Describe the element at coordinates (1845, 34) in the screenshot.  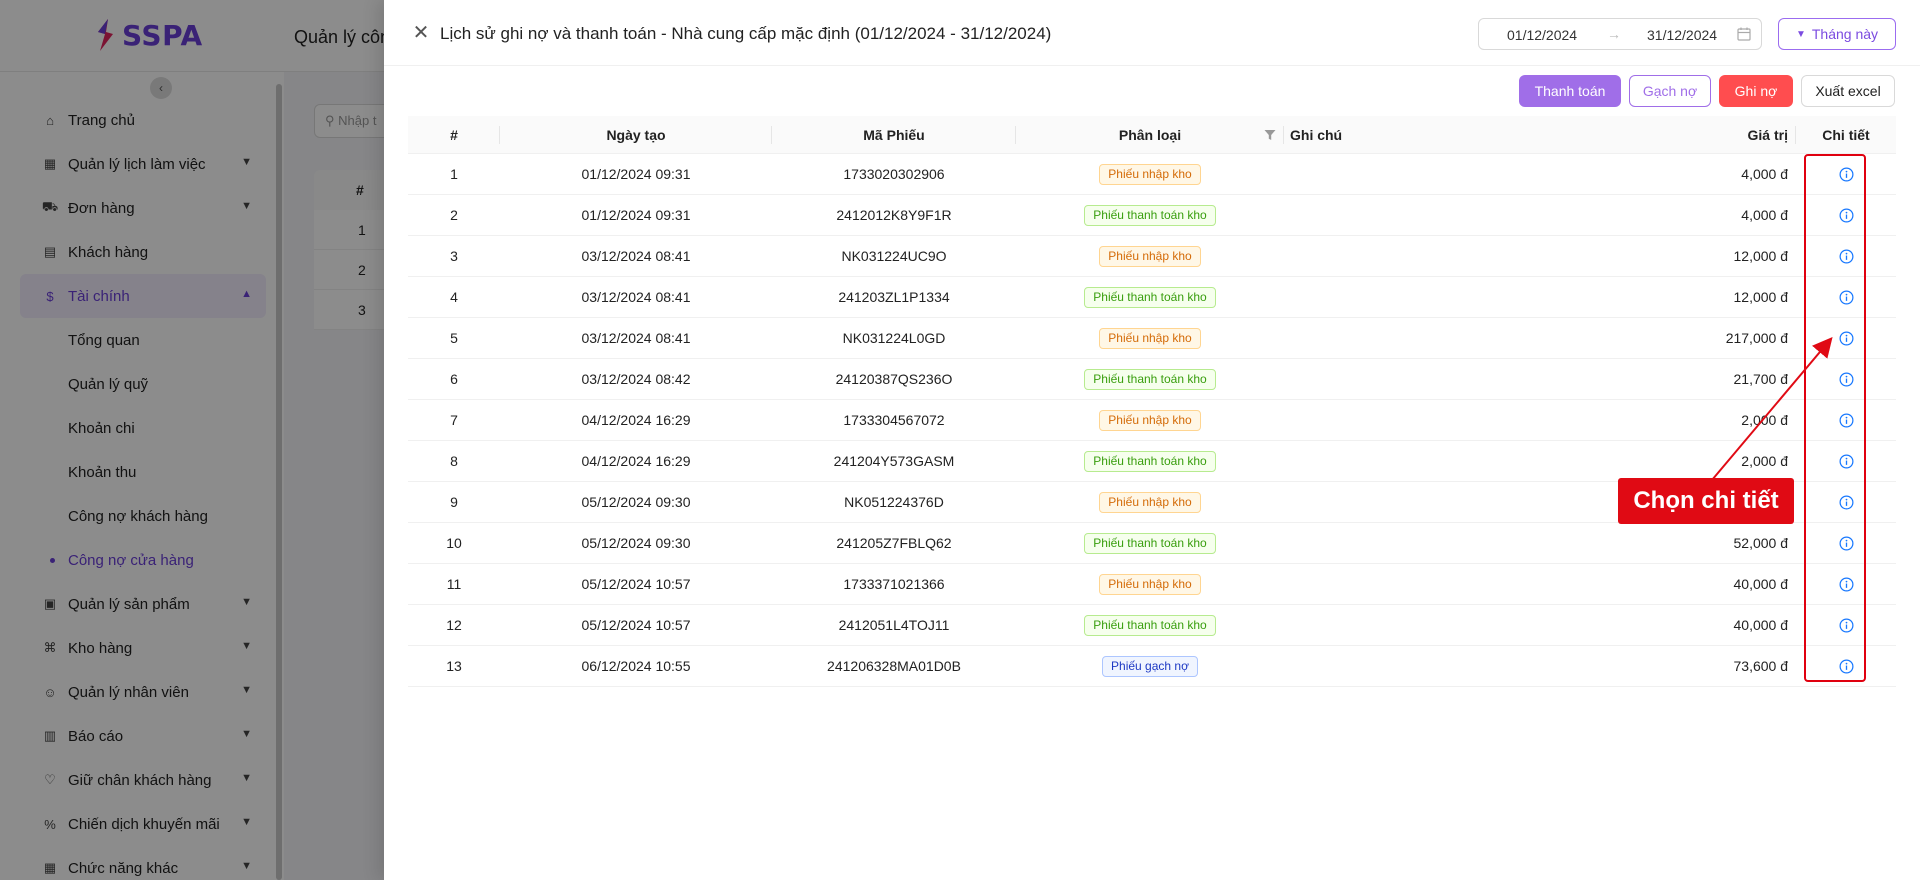
I see `this-month-label: Tháng này` at that location.